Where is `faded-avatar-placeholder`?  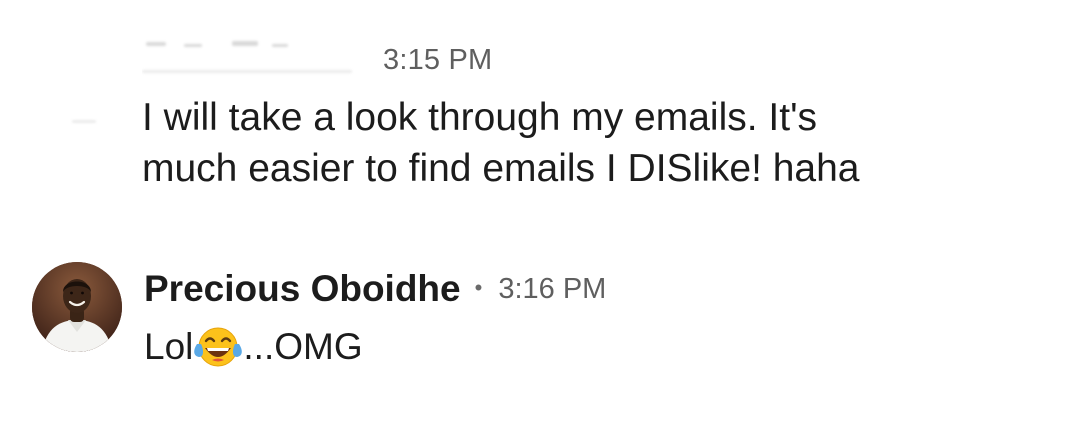
faded-avatar-placeholder is located at coordinates (84, 121).